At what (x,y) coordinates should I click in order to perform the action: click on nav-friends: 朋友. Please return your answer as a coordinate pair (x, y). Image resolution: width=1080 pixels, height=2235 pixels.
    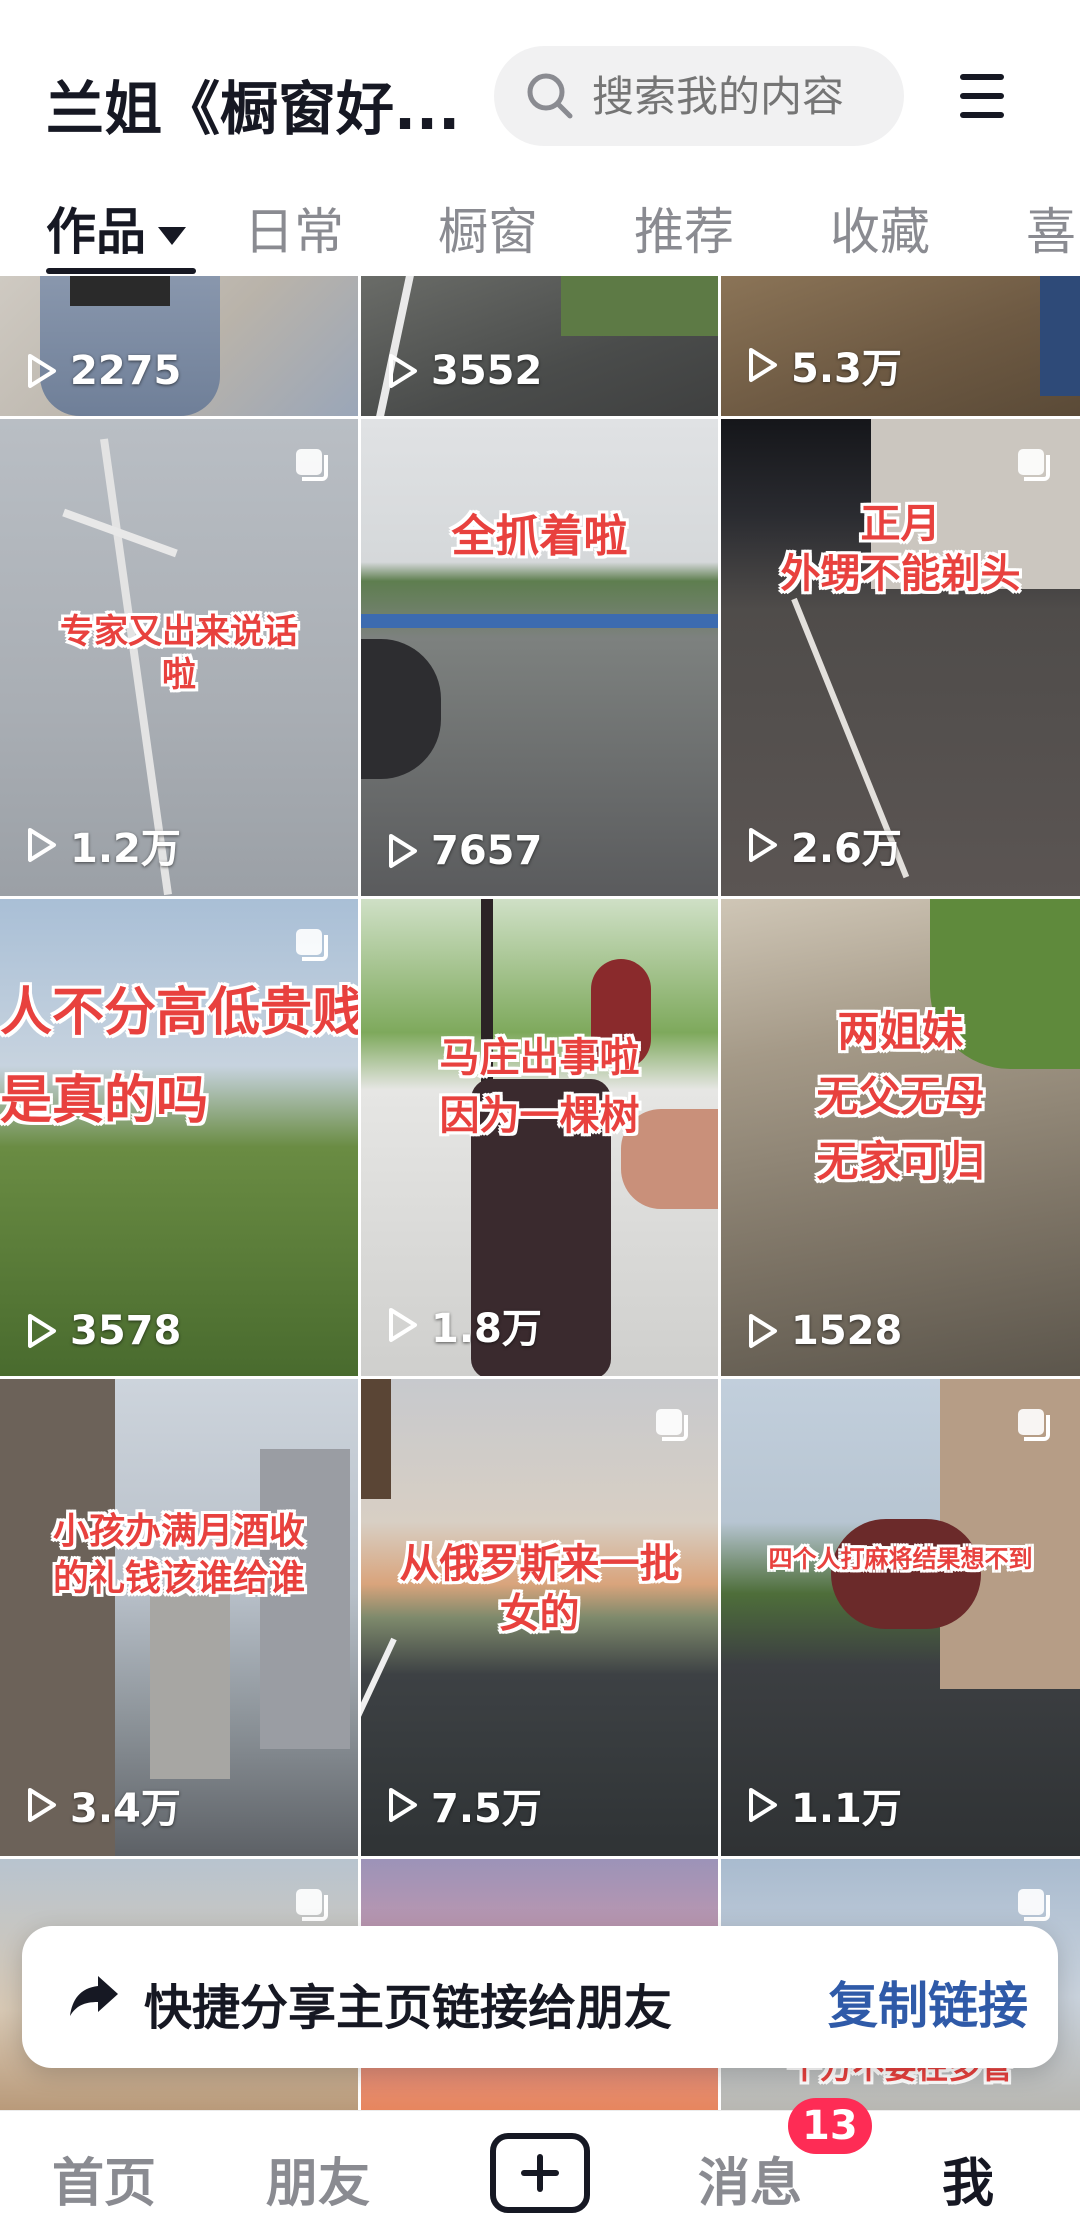
    Looking at the image, I should click on (318, 2178).